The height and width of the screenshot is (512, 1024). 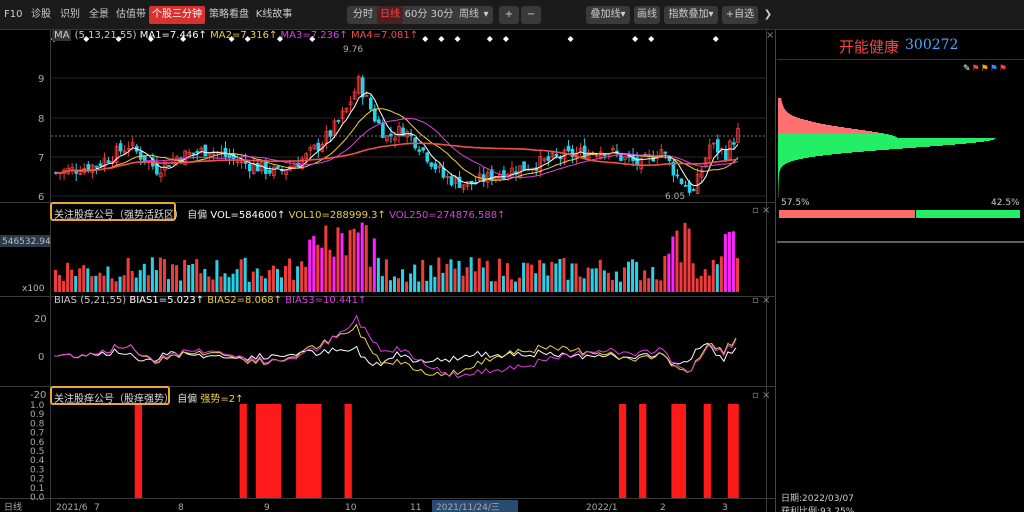 What do you see at coordinates (173, 35) in the screenshot?
I see `ma1-value: MA1=7.446↑` at bounding box center [173, 35].